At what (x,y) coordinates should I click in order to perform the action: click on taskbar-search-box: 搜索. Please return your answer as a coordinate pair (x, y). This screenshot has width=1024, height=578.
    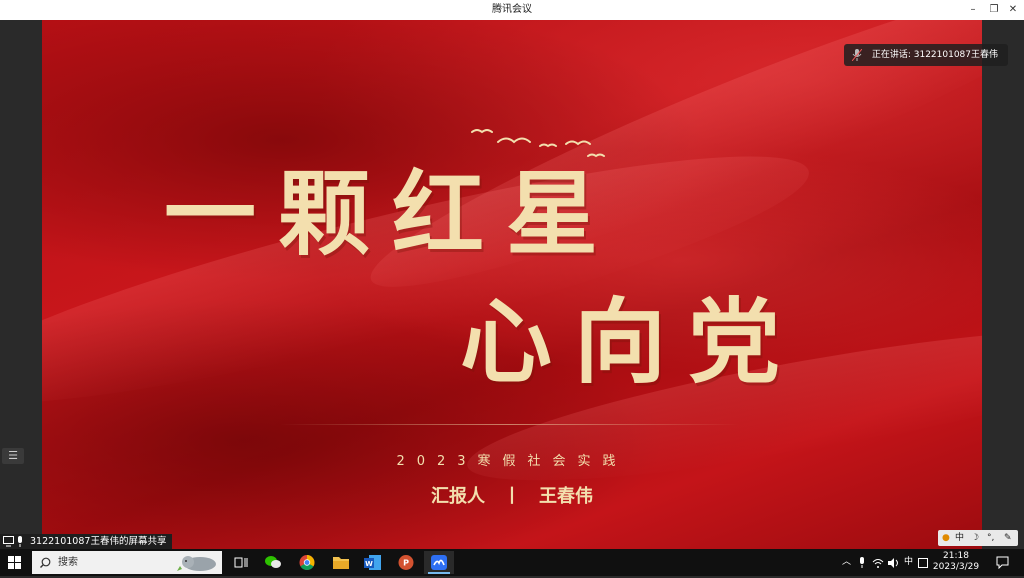
    Looking at the image, I should click on (127, 562).